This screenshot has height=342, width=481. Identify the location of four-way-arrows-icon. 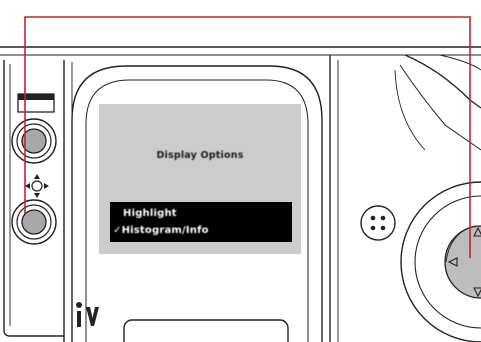
(37, 186).